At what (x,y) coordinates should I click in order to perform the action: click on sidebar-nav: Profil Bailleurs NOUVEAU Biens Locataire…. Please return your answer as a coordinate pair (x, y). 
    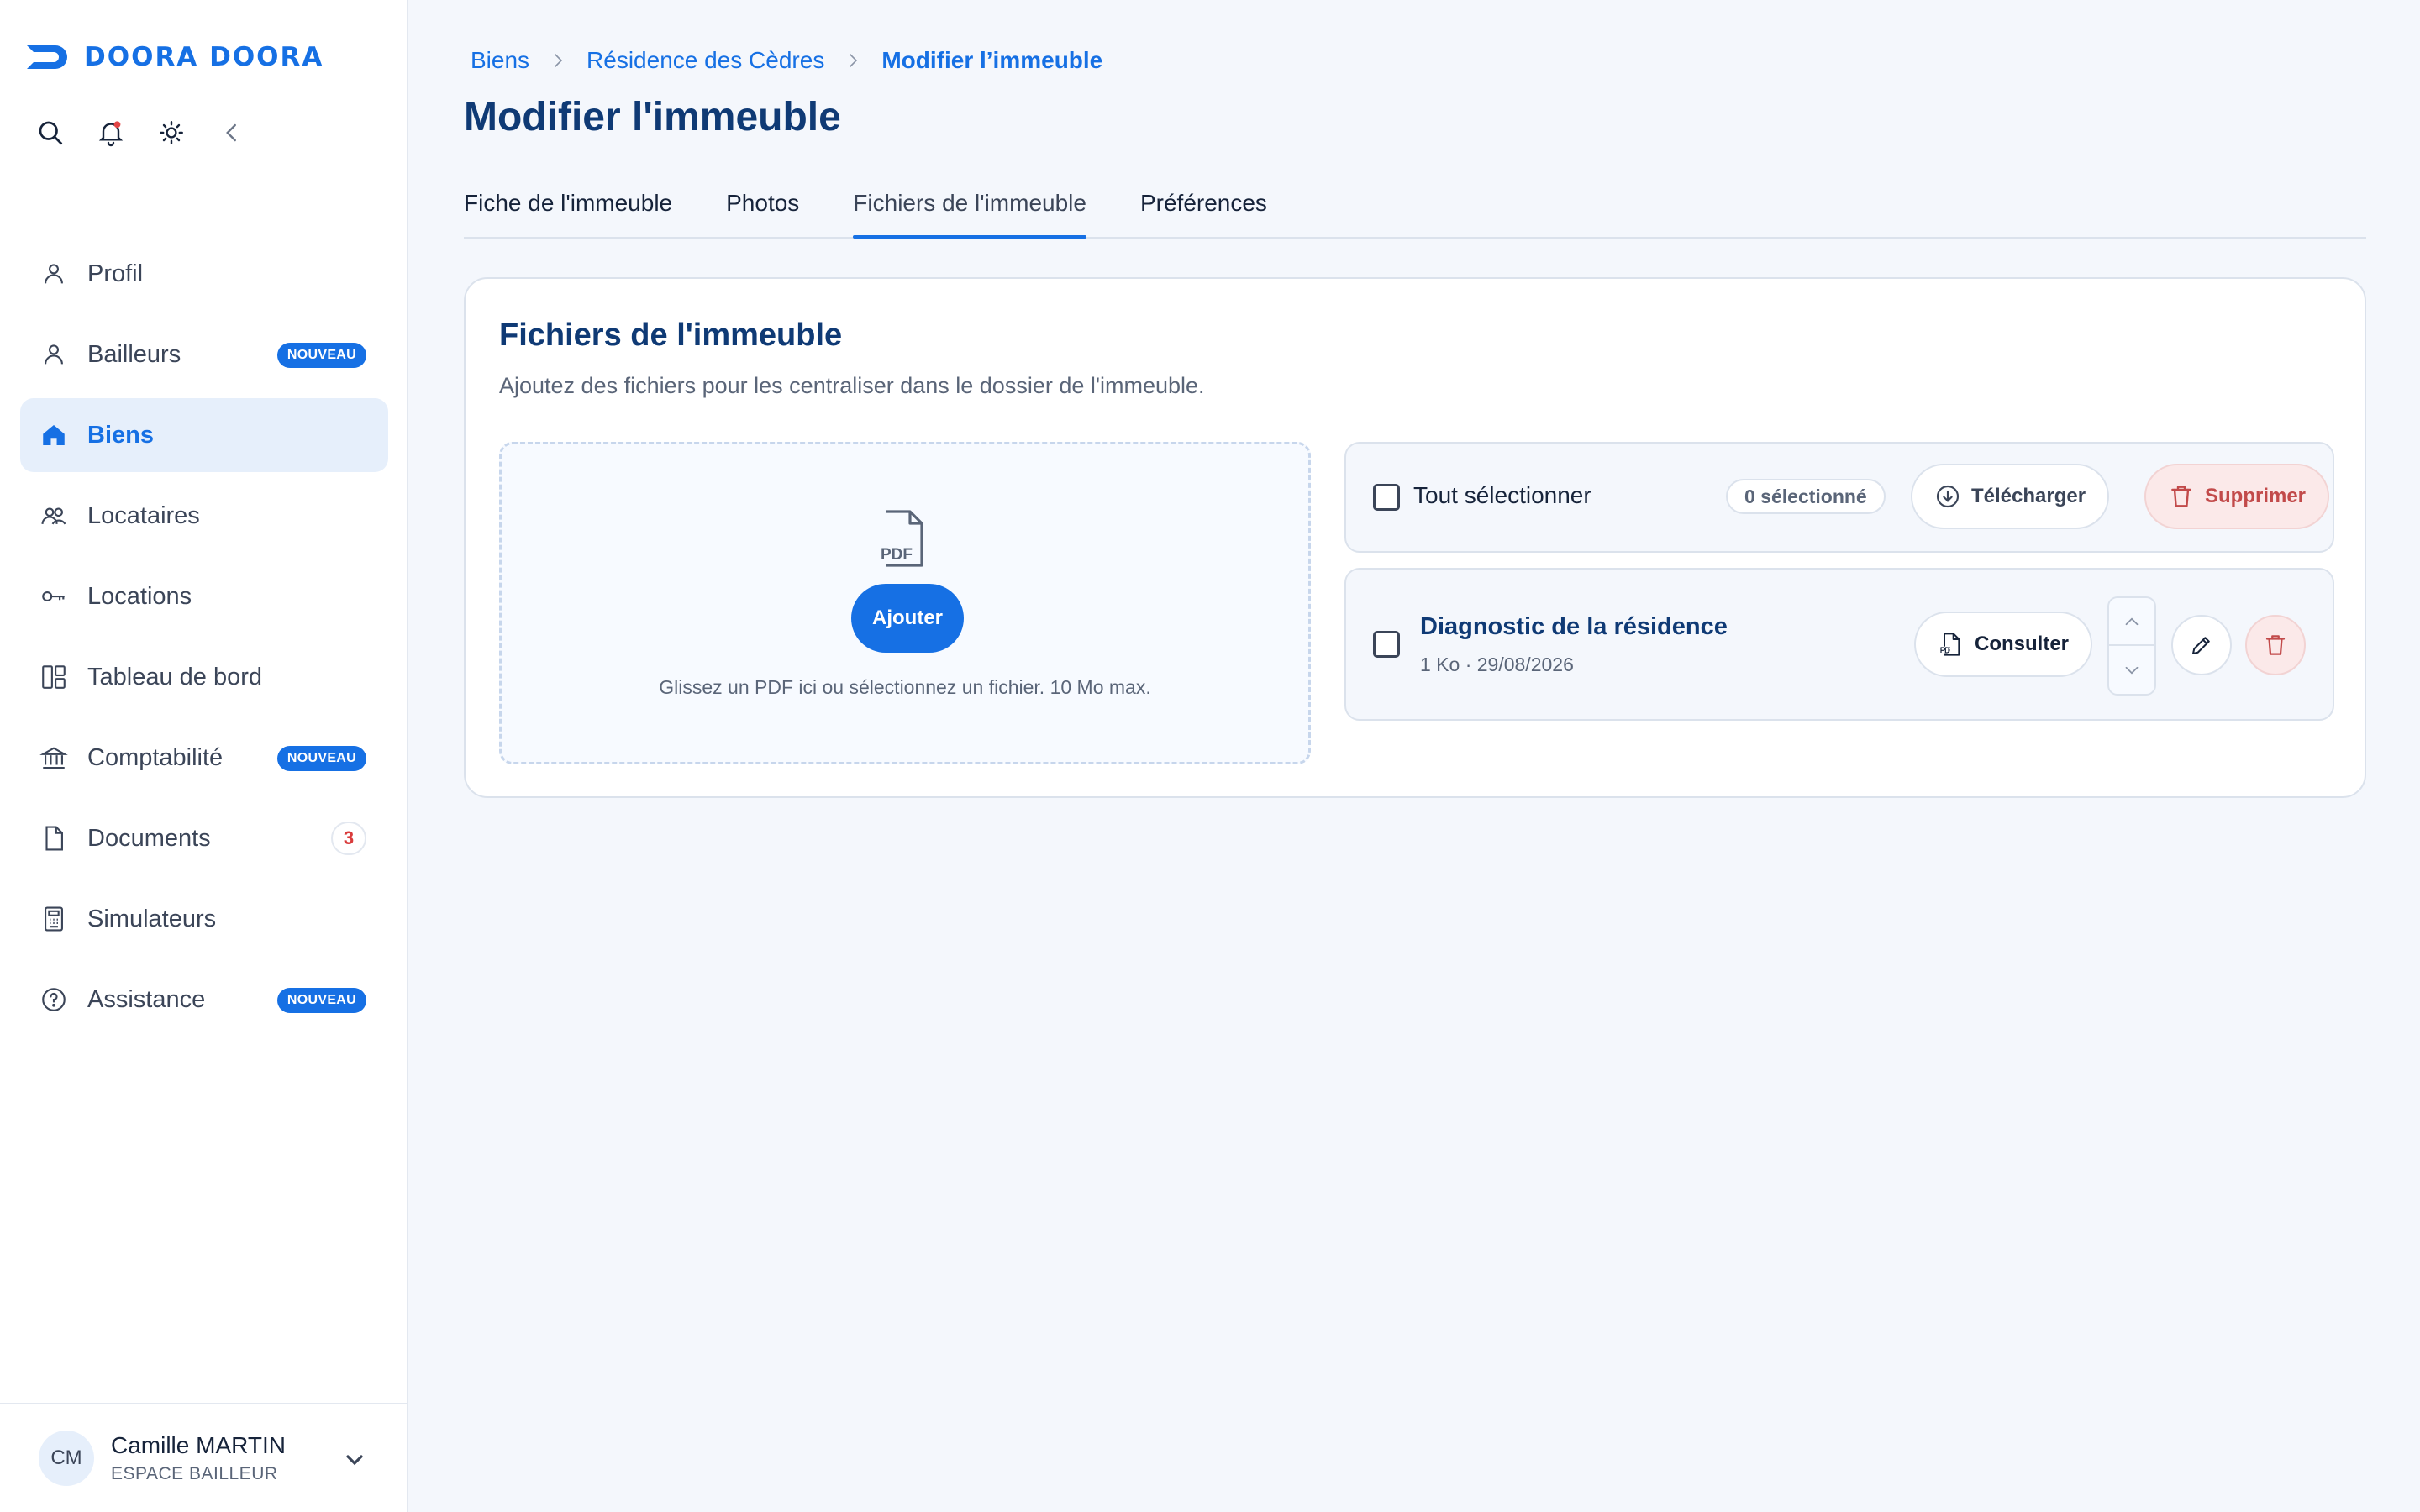
    Looking at the image, I should click on (204, 640).